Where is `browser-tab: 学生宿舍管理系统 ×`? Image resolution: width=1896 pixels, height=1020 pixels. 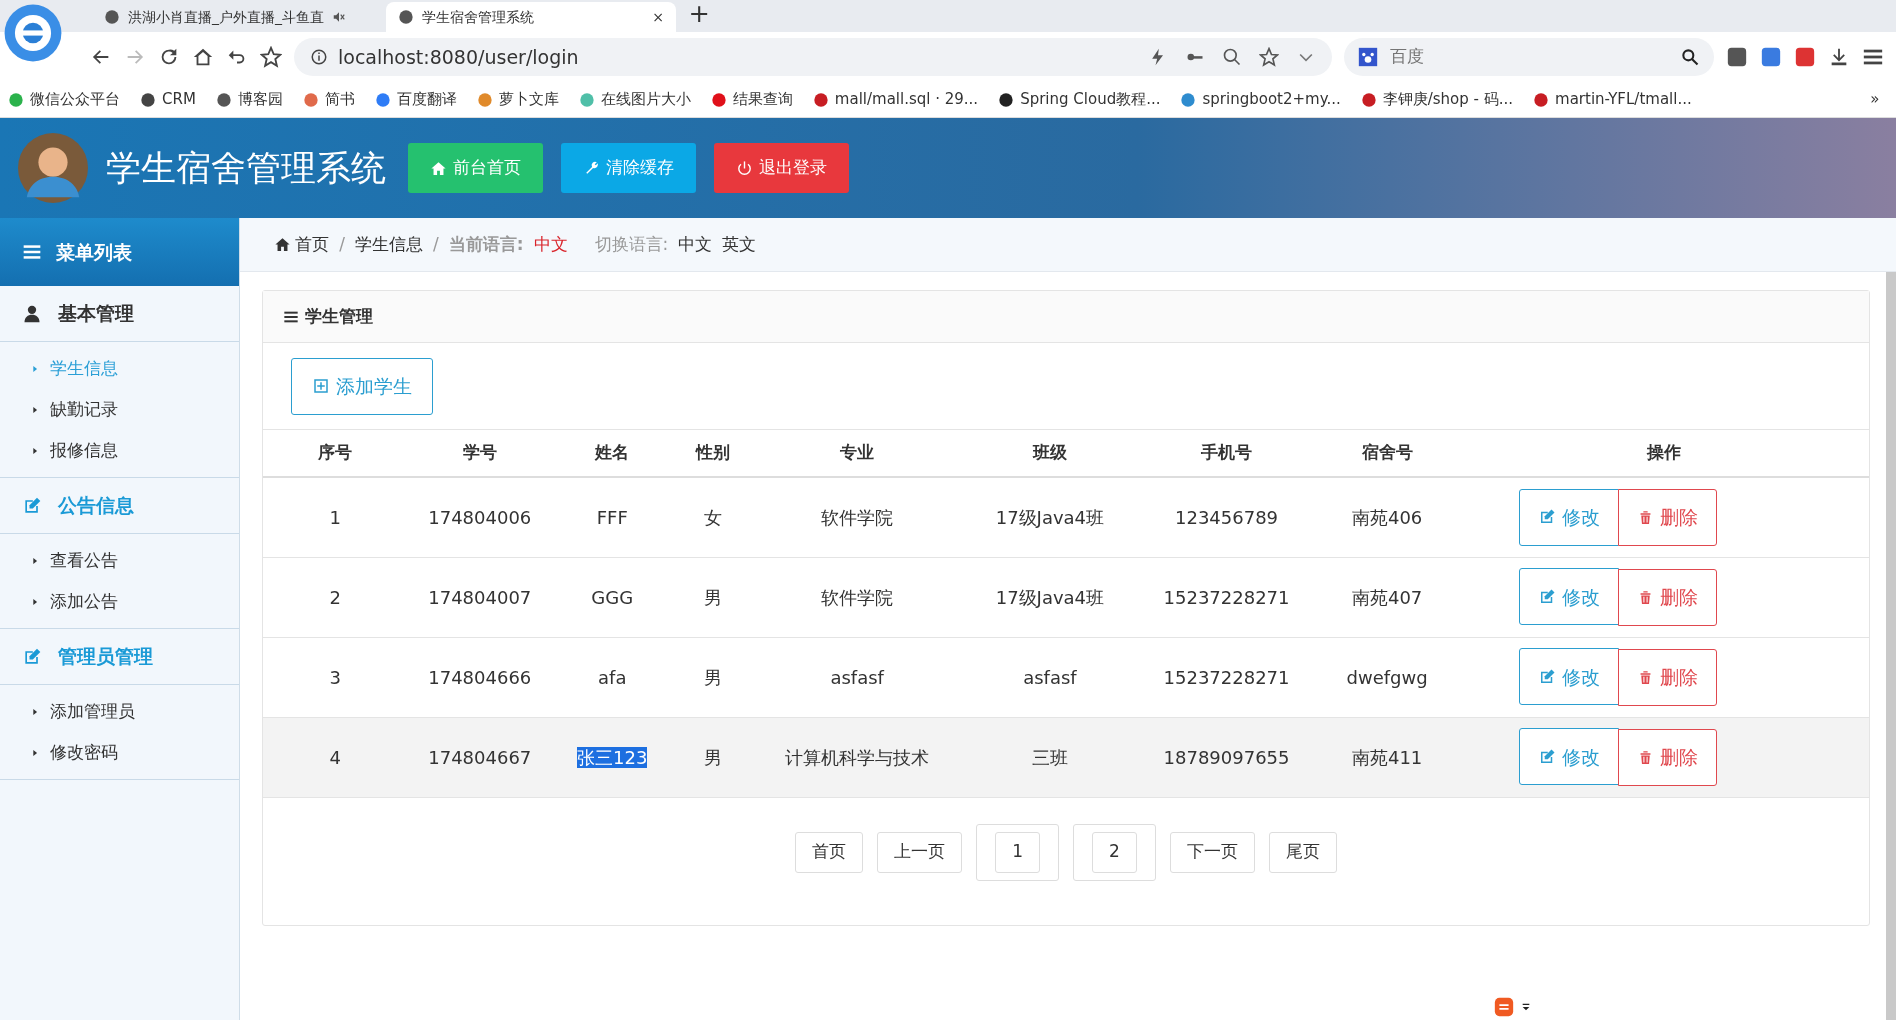
browser-tab: 学生宿舍管理系统 × is located at coordinates (531, 17).